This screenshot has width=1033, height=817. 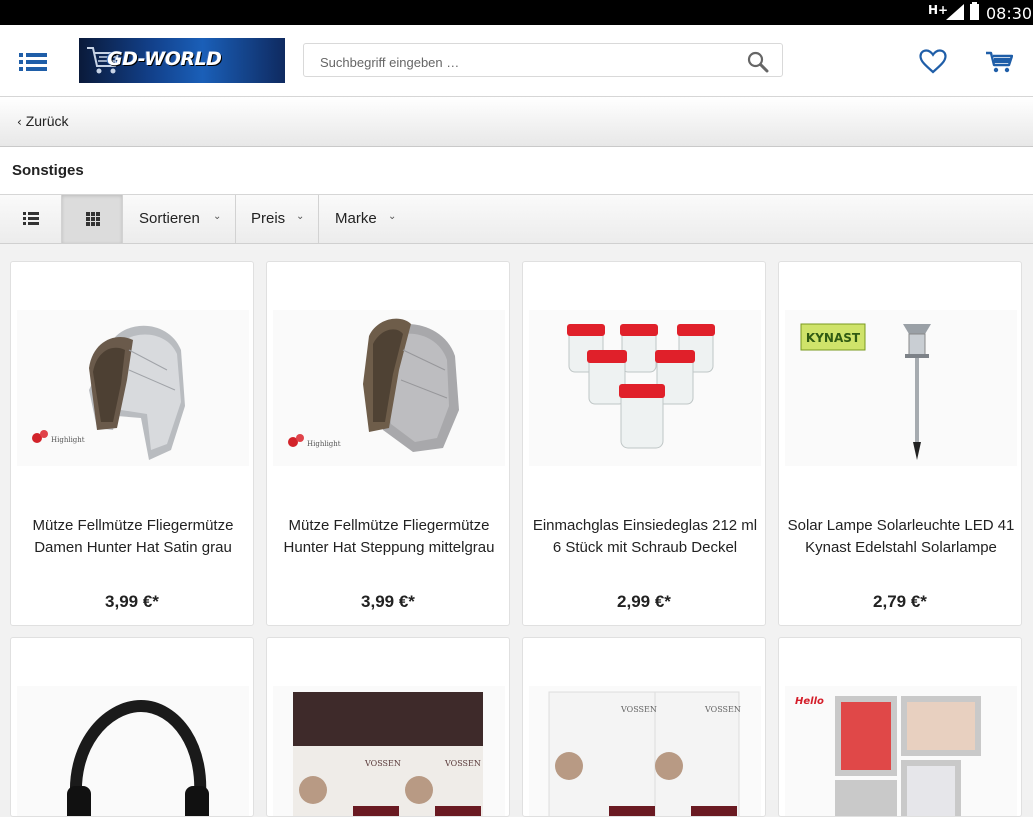 I want to click on brand-label: Marke, so click(x=356, y=218).